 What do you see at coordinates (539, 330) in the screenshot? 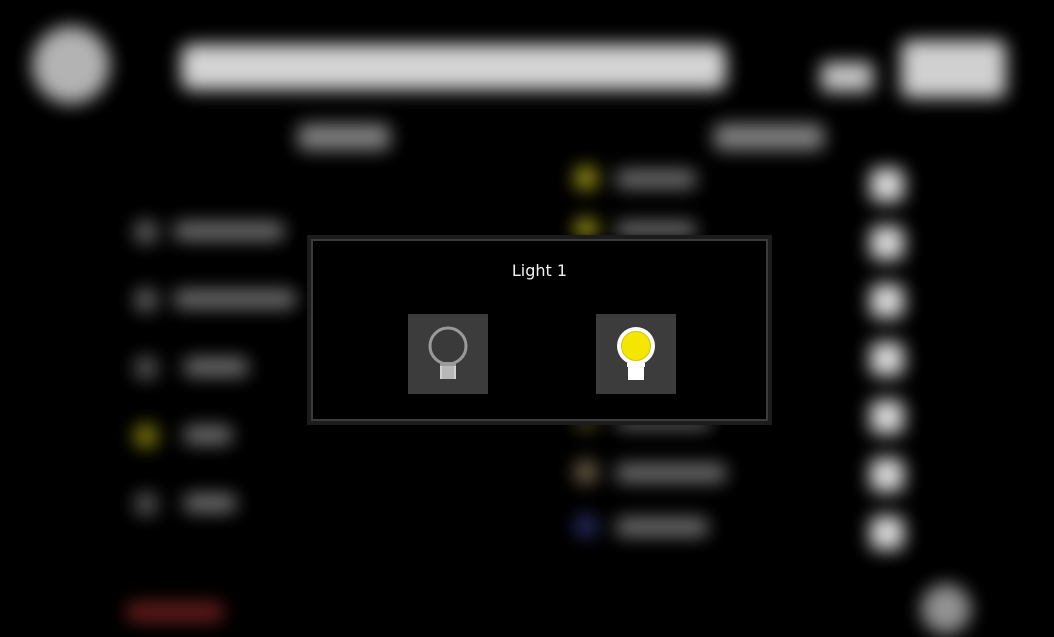
I see `light-dialog: Light 1` at bounding box center [539, 330].